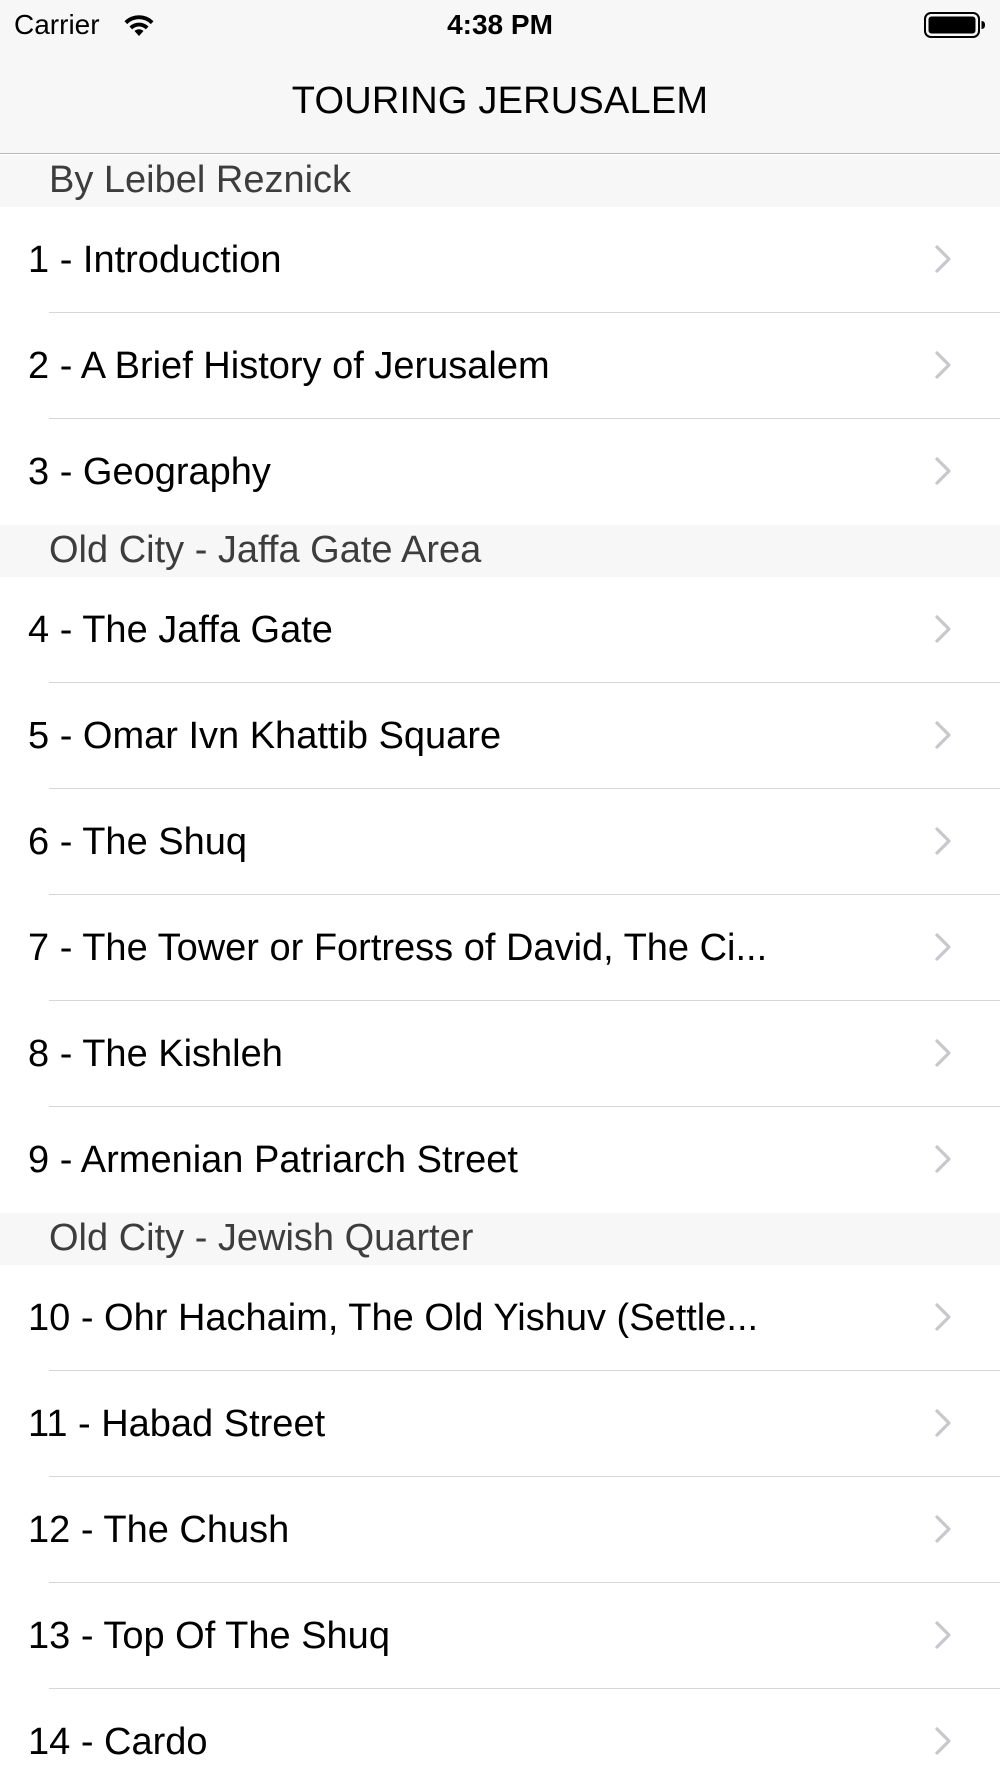  What do you see at coordinates (118, 1742) in the screenshot?
I see `list-item-label: 14 - Cardo` at bounding box center [118, 1742].